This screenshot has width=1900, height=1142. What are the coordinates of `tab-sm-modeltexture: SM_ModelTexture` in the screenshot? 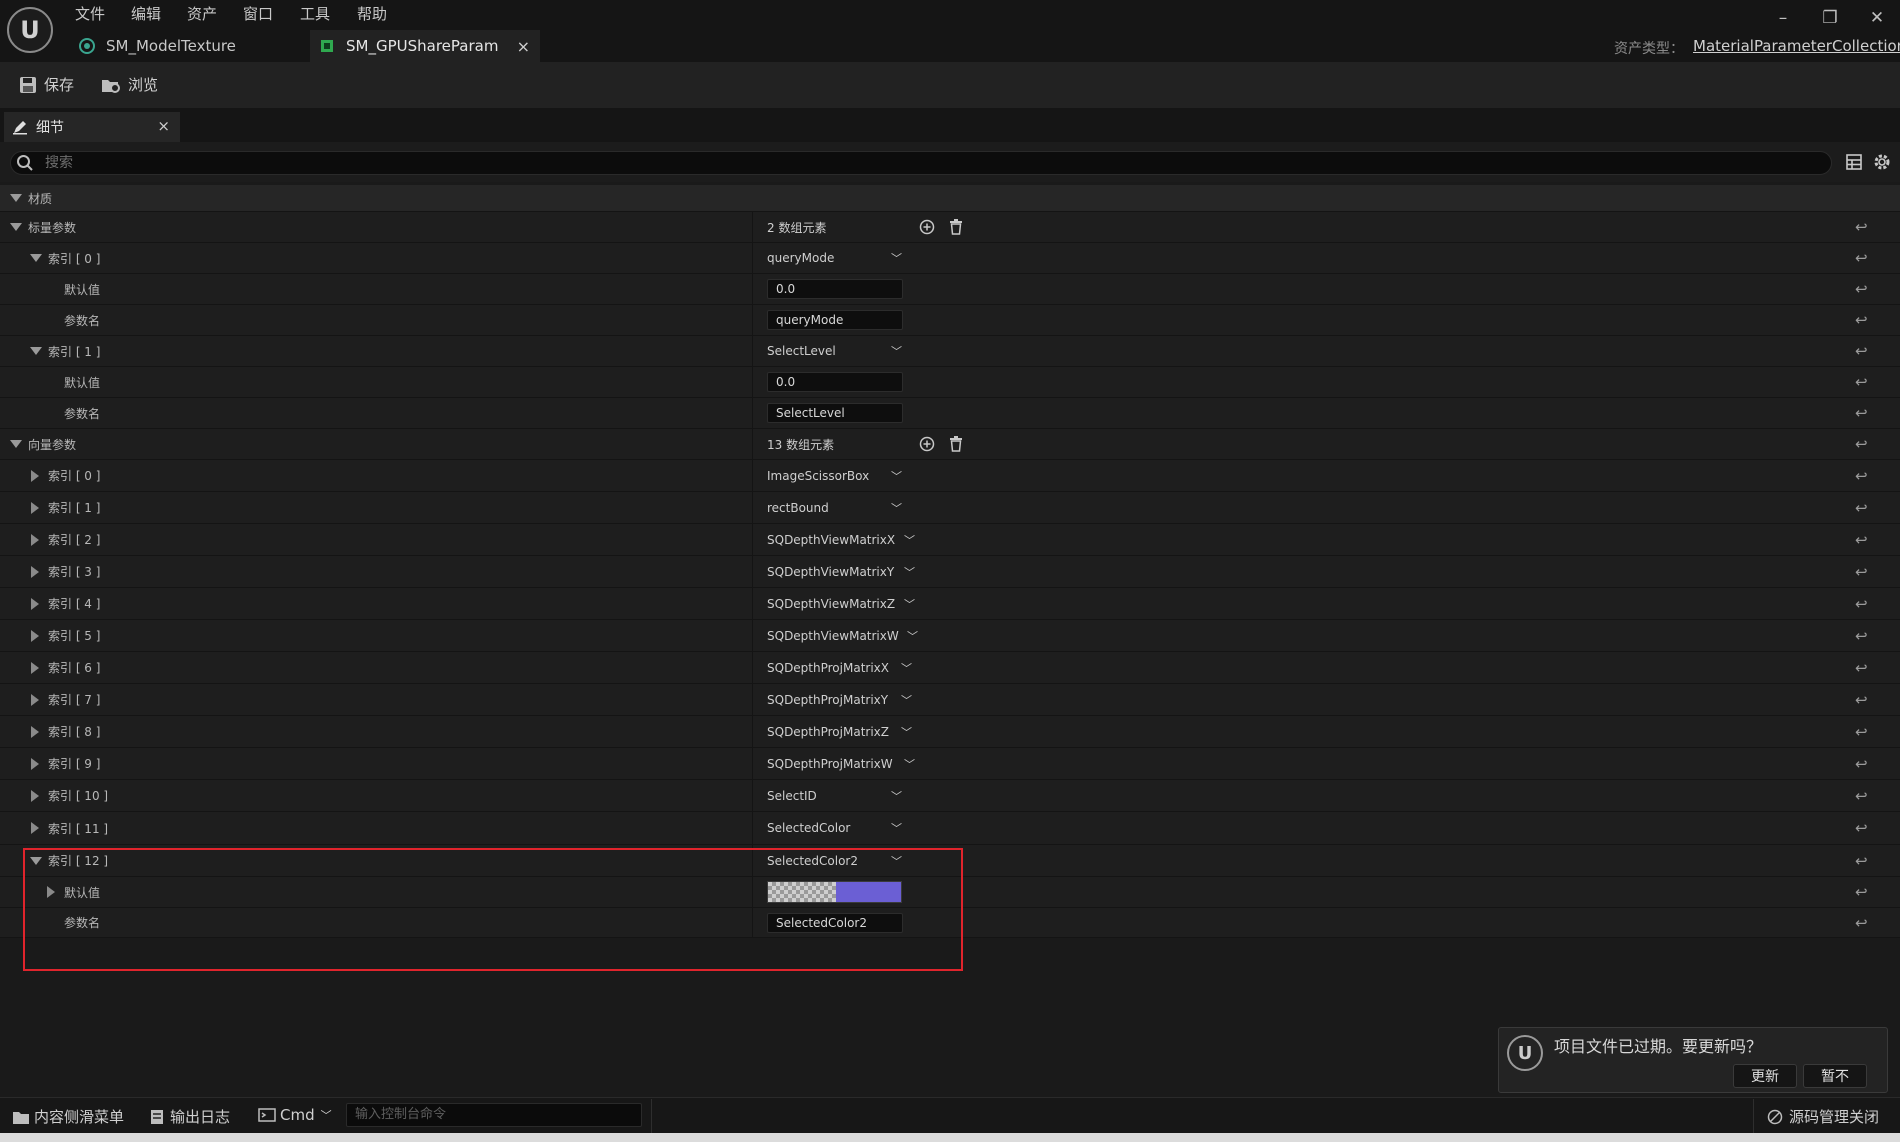 It's located at (189, 46).